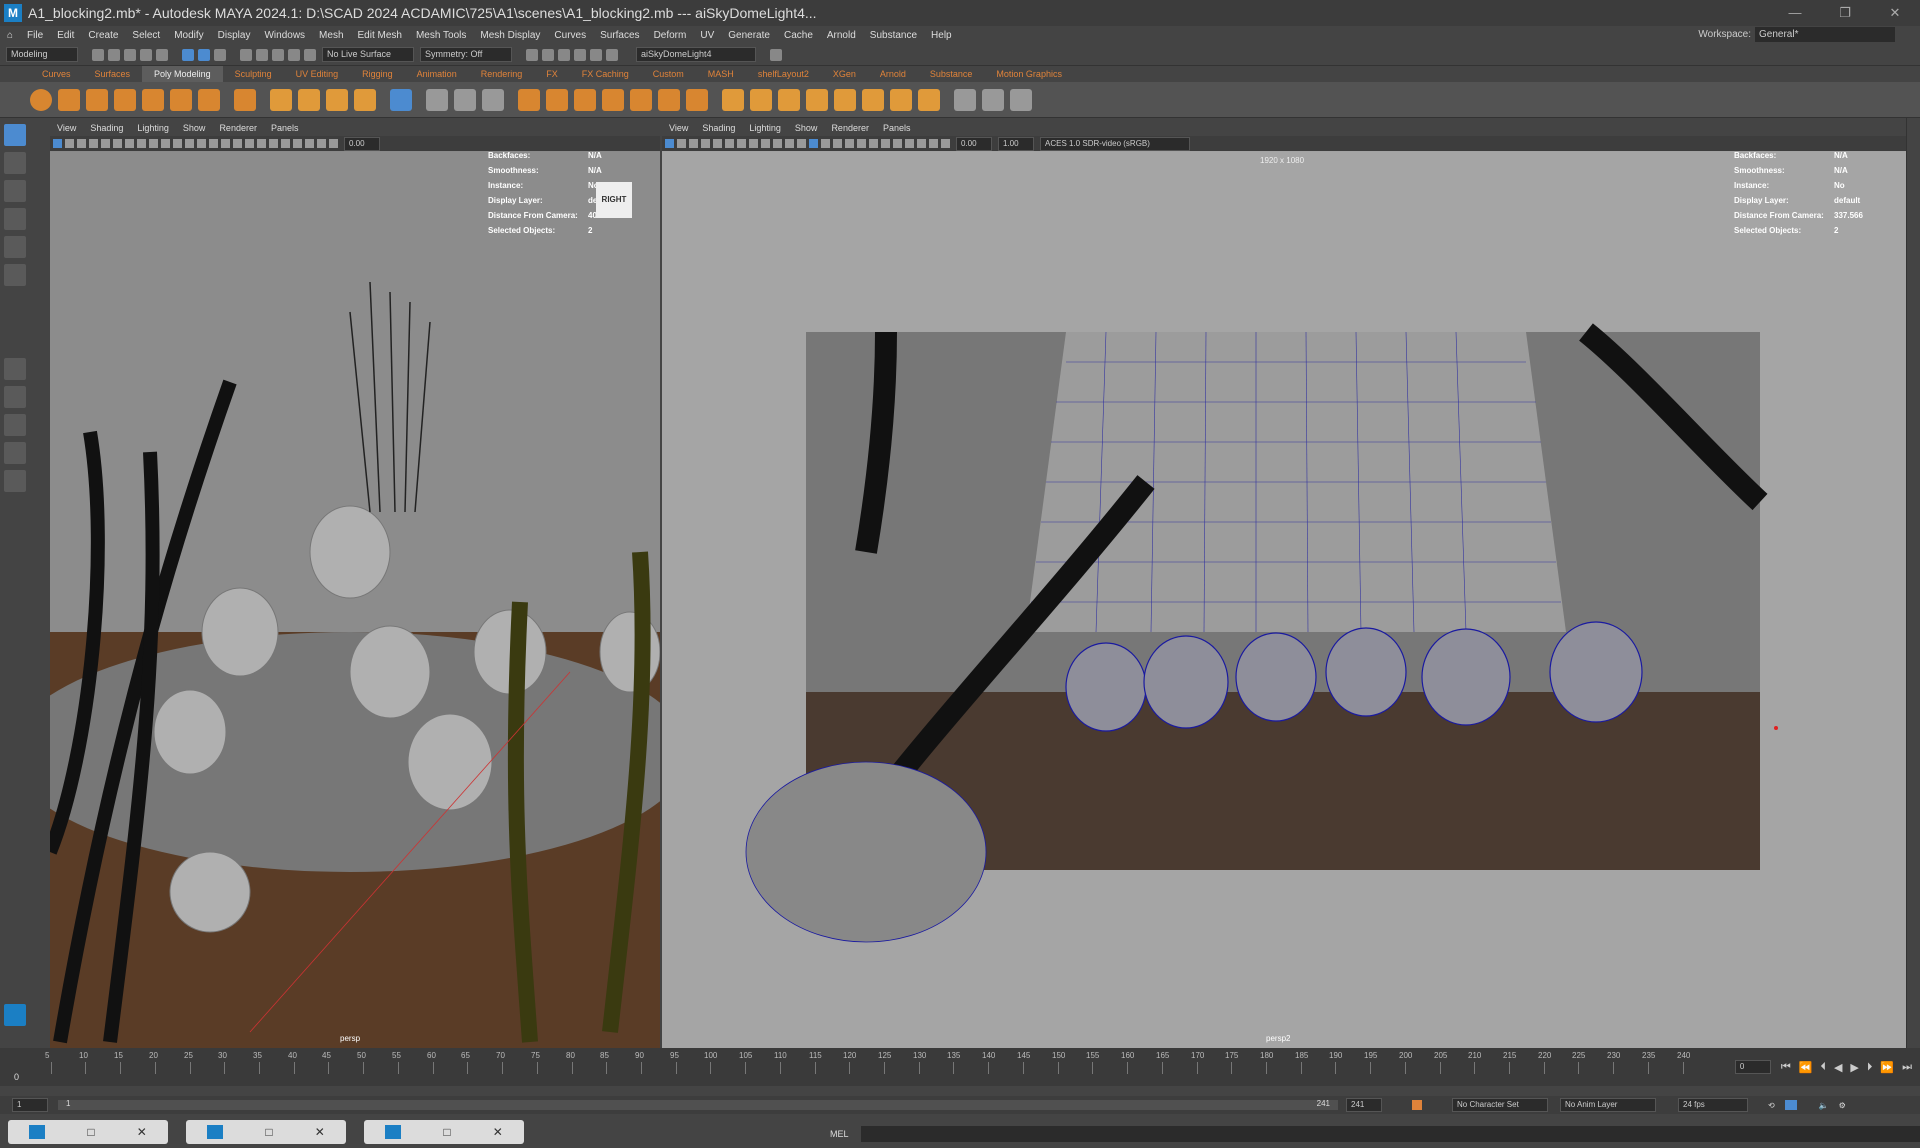 The image size is (1920, 1148). Describe the element at coordinates (945, 143) in the screenshot. I see `exposure-icon` at that location.